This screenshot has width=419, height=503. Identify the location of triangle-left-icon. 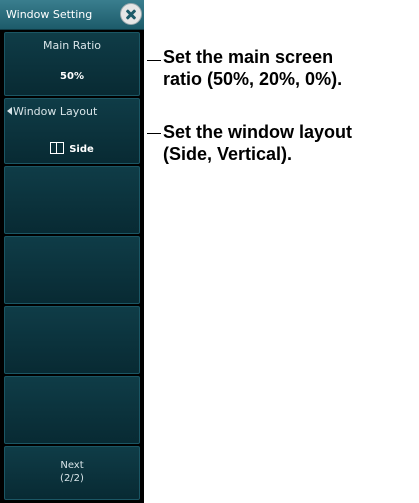
(9, 111).